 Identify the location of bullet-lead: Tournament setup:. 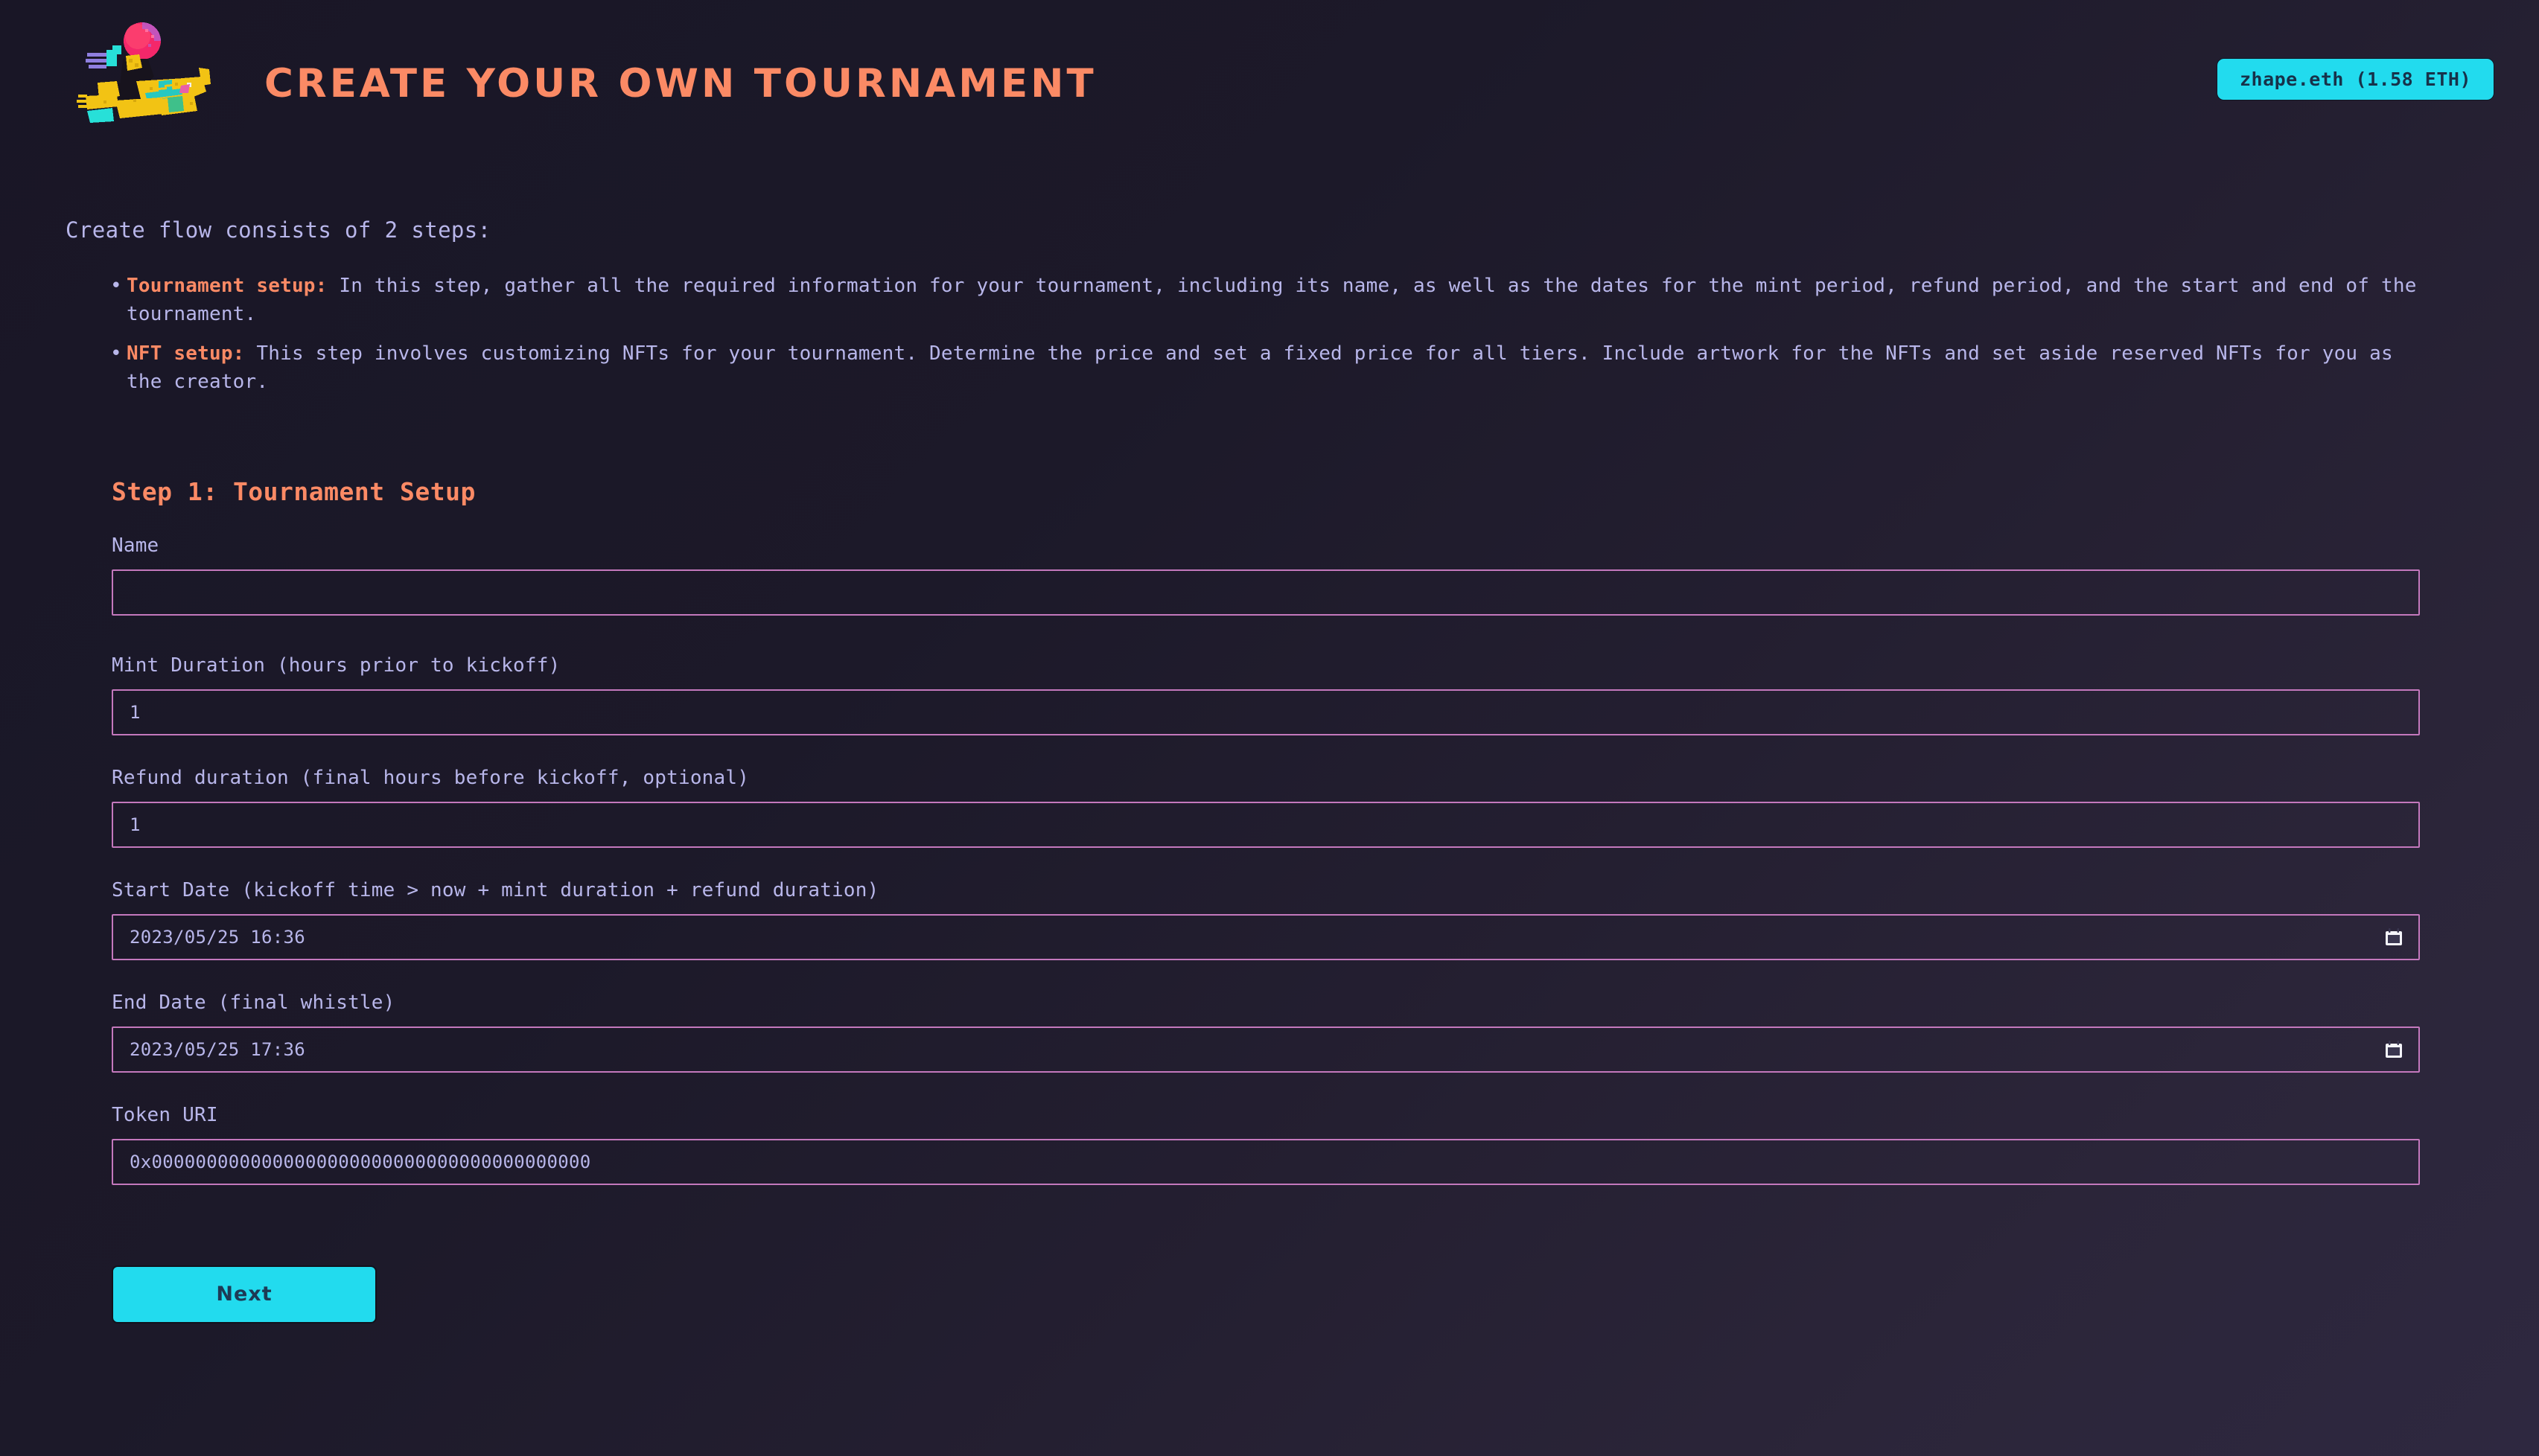
(227, 286).